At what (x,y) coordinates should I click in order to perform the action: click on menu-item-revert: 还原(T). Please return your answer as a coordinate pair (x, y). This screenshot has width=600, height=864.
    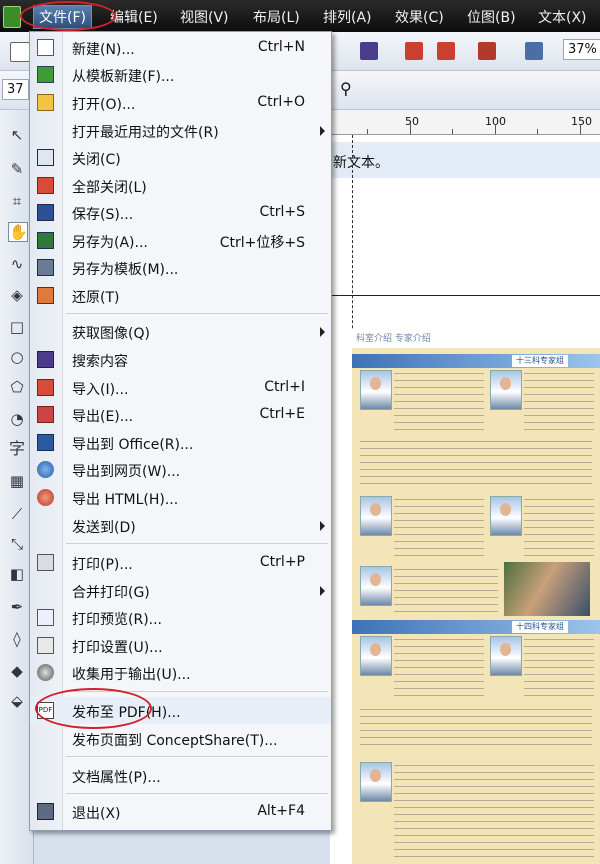
    Looking at the image, I should click on (180, 295).